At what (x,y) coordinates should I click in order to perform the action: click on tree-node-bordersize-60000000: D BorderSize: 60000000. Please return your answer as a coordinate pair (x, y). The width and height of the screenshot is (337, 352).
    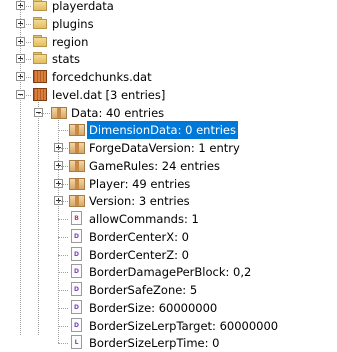
    Looking at the image, I should click on (168, 308).